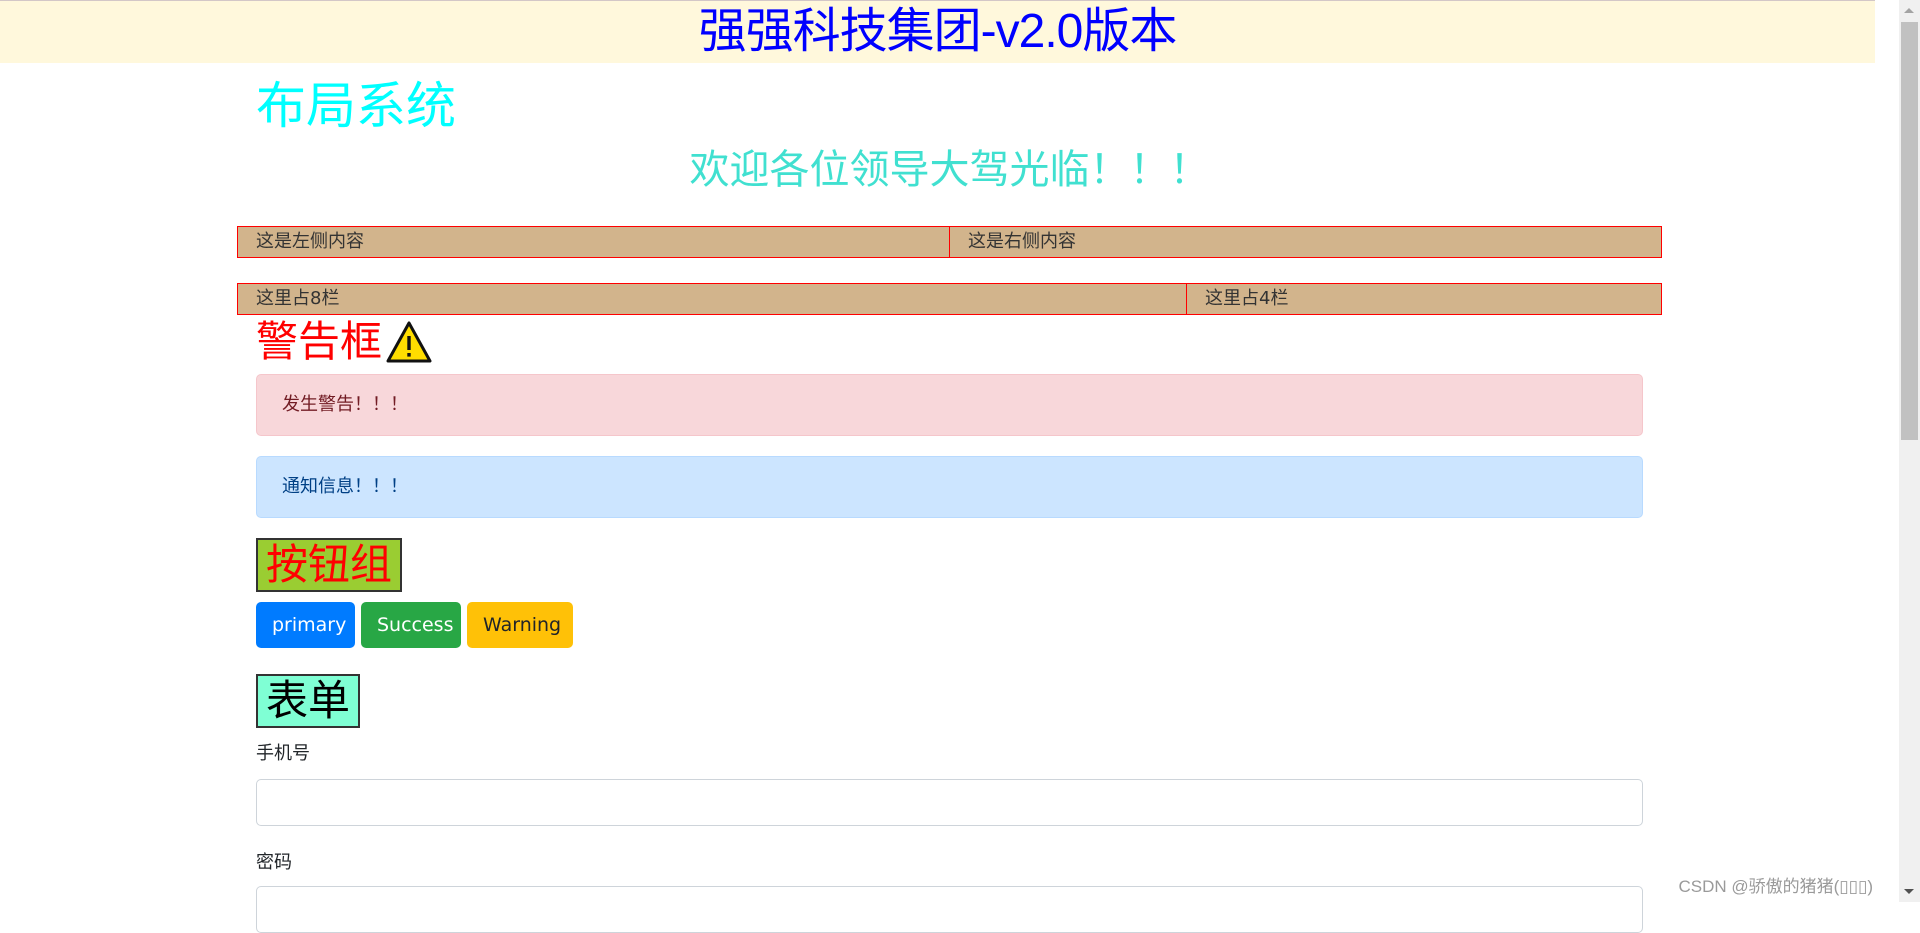 The image size is (1920, 933). Describe the element at coordinates (409, 342) in the screenshot. I see `warning-triangle-icon` at that location.